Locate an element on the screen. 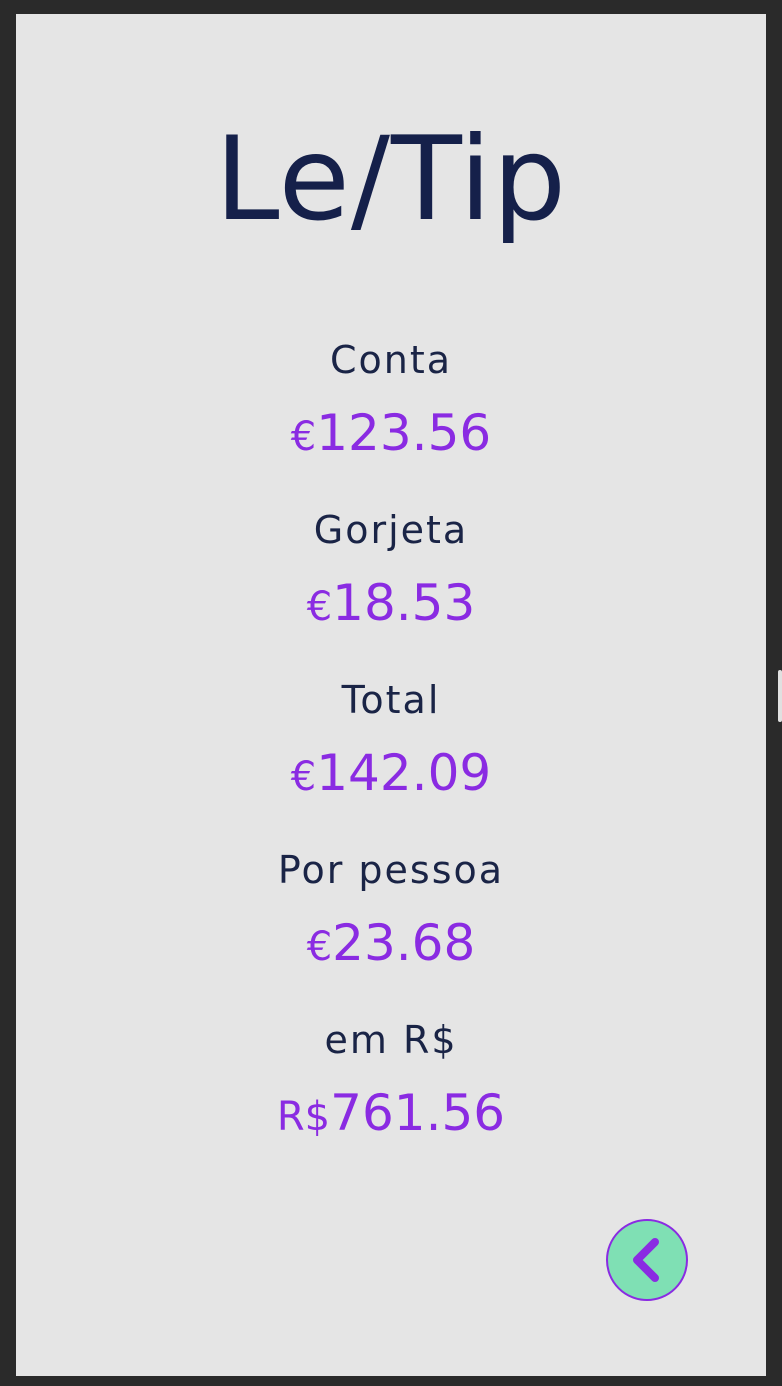 Image resolution: width=782 pixels, height=1386 pixels. conta-value: €123.56 is located at coordinates (391, 435).